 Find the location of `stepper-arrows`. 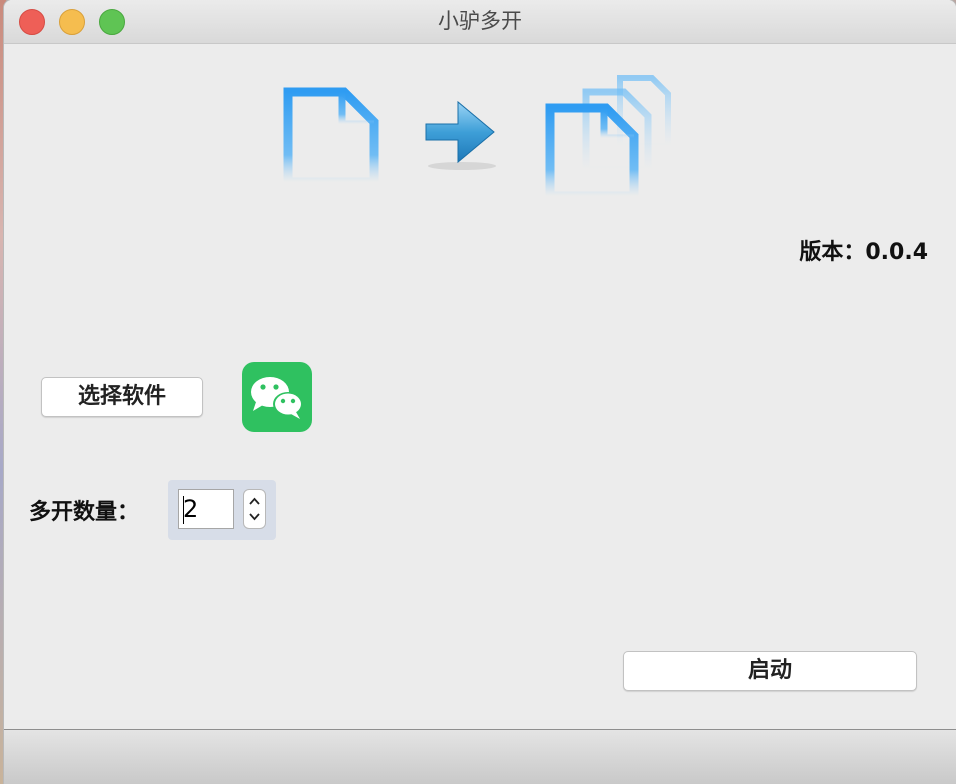

stepper-arrows is located at coordinates (254, 509).